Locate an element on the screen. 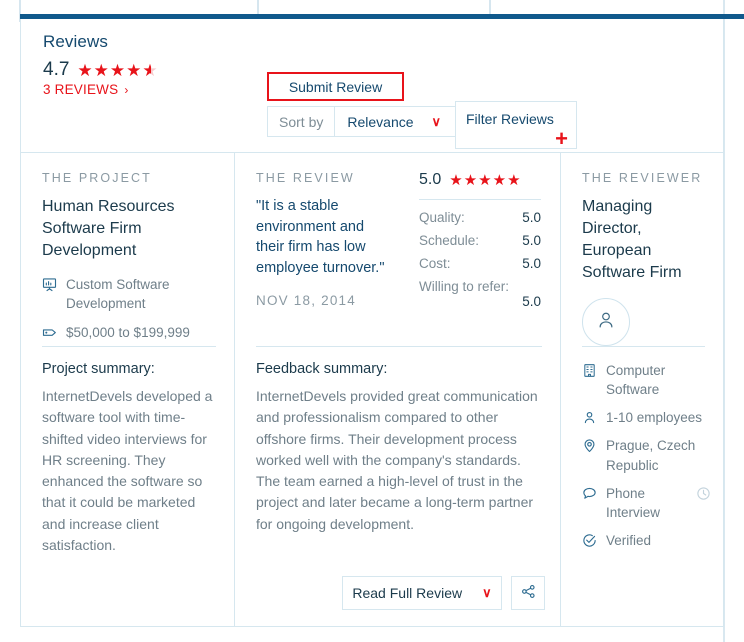  reviews-count-label: 3 REVIEWS is located at coordinates (81, 89).